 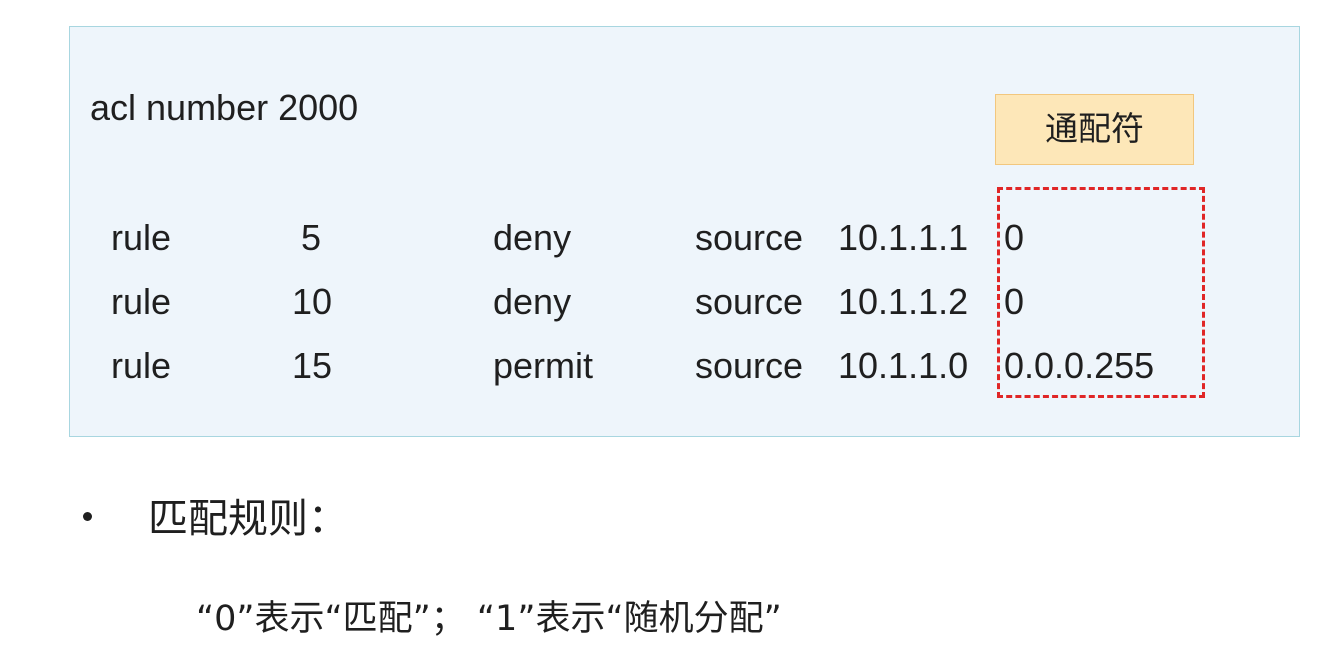 What do you see at coordinates (1079, 365) in the screenshot?
I see `wildcard-mask: 0.0.0.255` at bounding box center [1079, 365].